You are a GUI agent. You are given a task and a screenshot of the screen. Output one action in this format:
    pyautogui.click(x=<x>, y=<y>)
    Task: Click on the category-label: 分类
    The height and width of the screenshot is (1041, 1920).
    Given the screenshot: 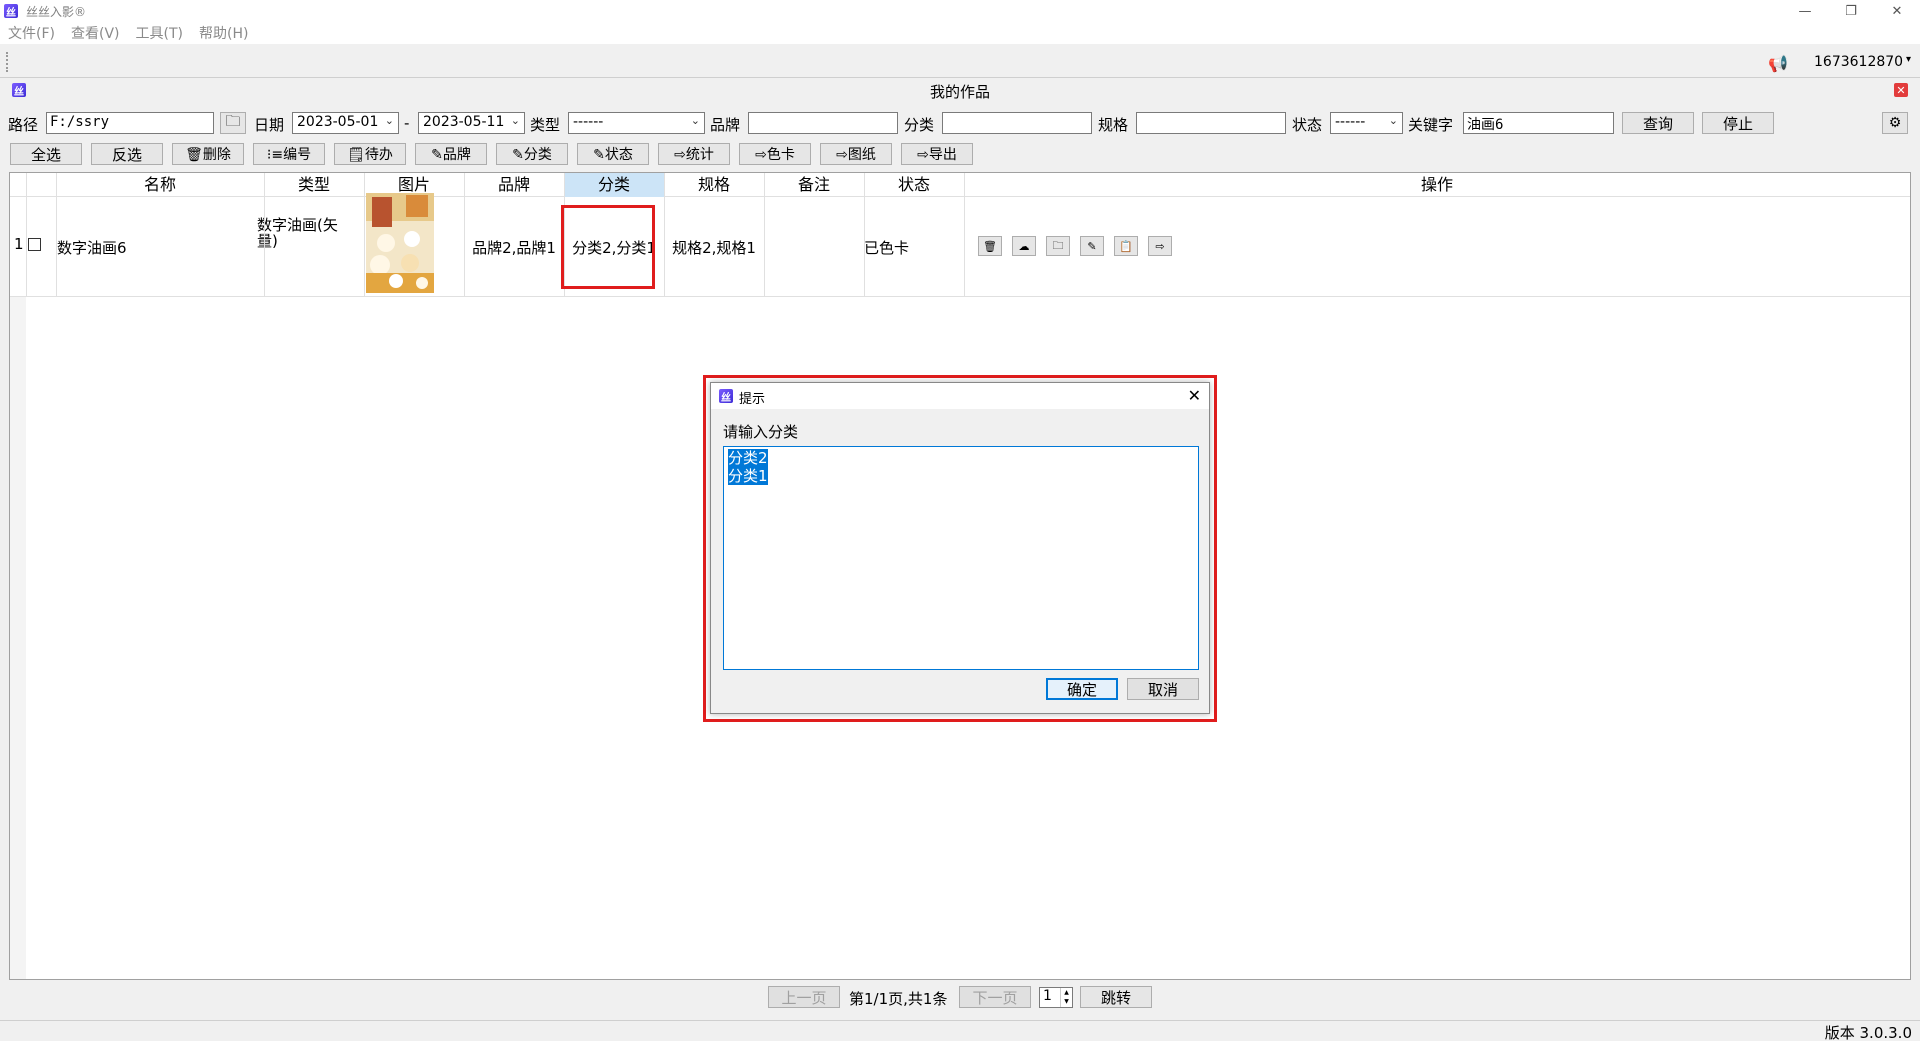 What is the action you would take?
    pyautogui.click(x=919, y=125)
    